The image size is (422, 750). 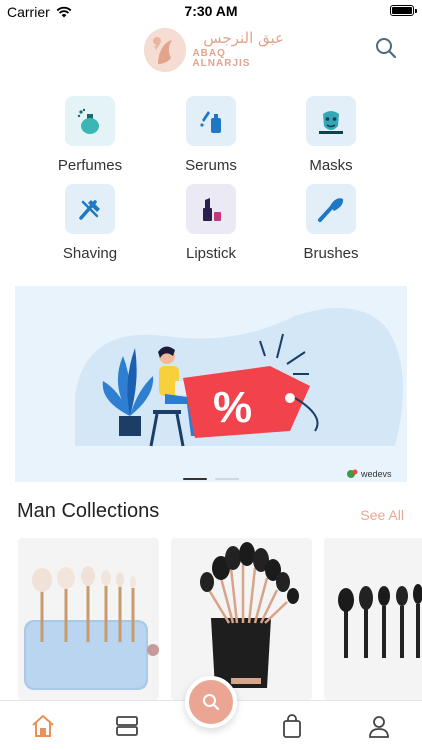 I want to click on brand-logo: عبق النرجس ABAQ ALNARJIS, so click(x=214, y=50).